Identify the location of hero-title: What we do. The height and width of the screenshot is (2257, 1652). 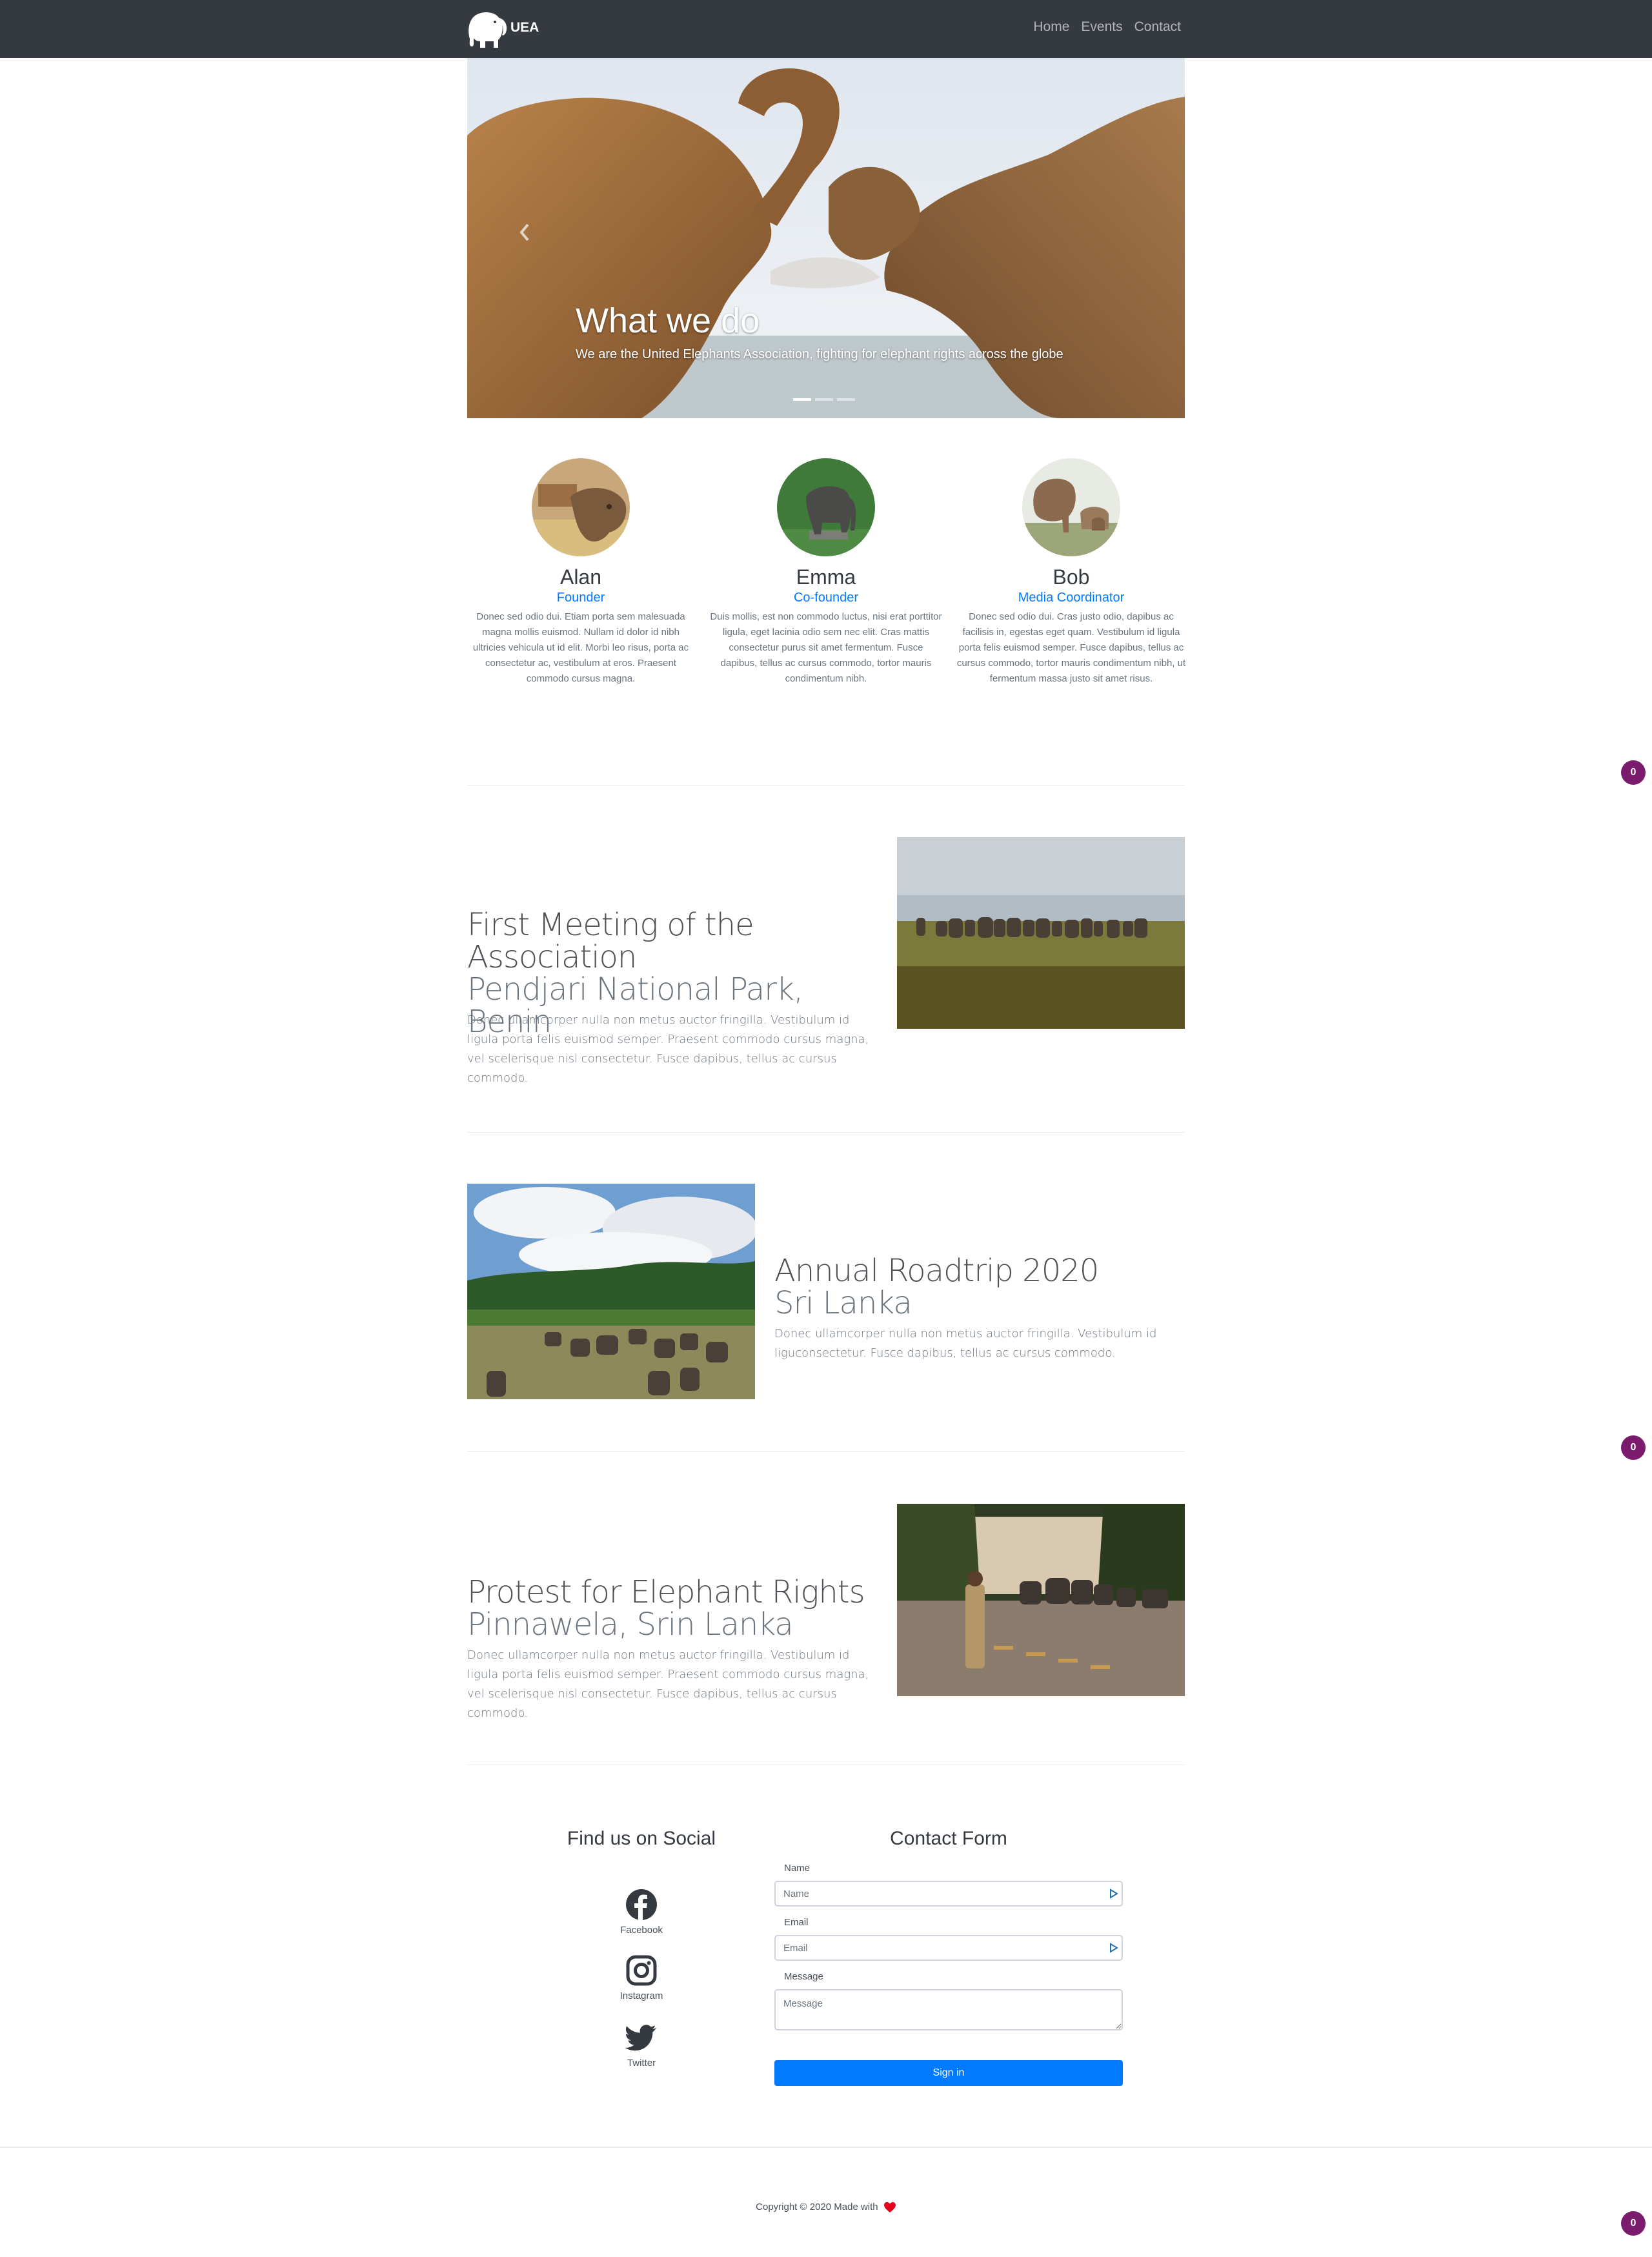
(668, 320).